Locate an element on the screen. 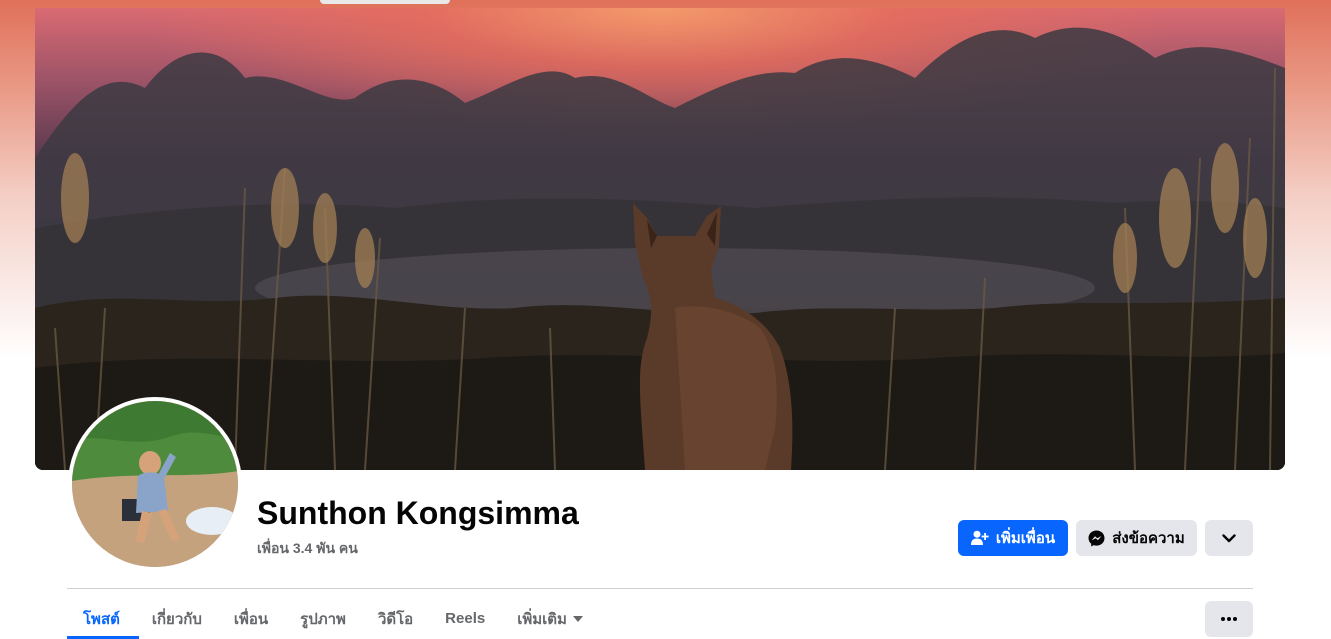  tab-label: เกี่ยวกับ is located at coordinates (176, 619).